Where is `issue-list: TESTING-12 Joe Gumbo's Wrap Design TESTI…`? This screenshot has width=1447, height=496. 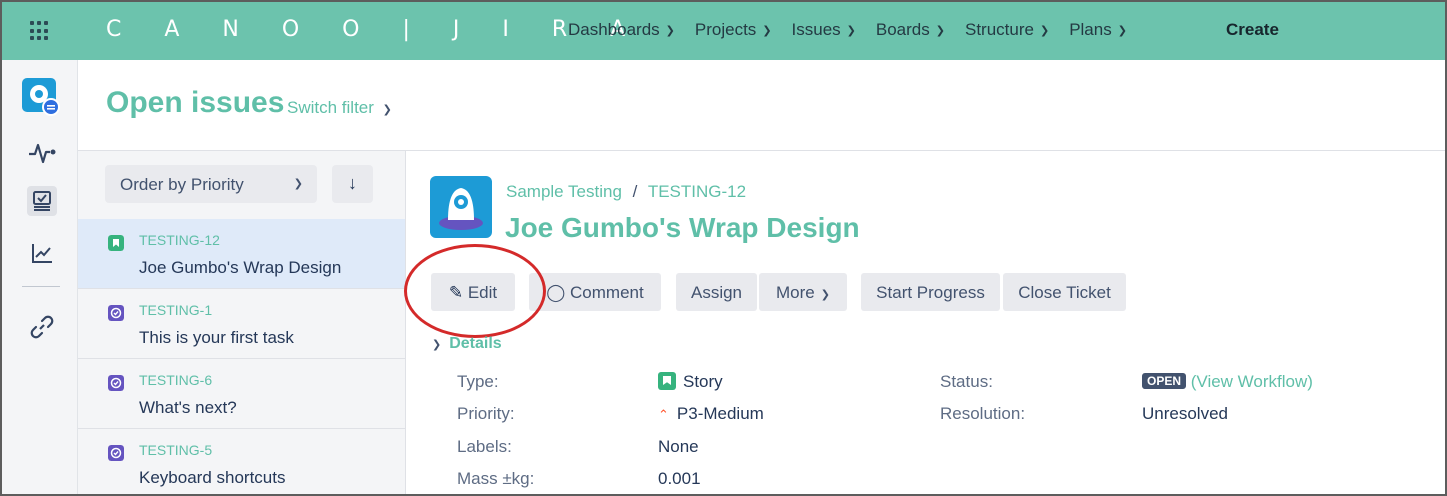
issue-list: TESTING-12 Joe Gumbo's Wrap Design TESTI… is located at coordinates (241, 356).